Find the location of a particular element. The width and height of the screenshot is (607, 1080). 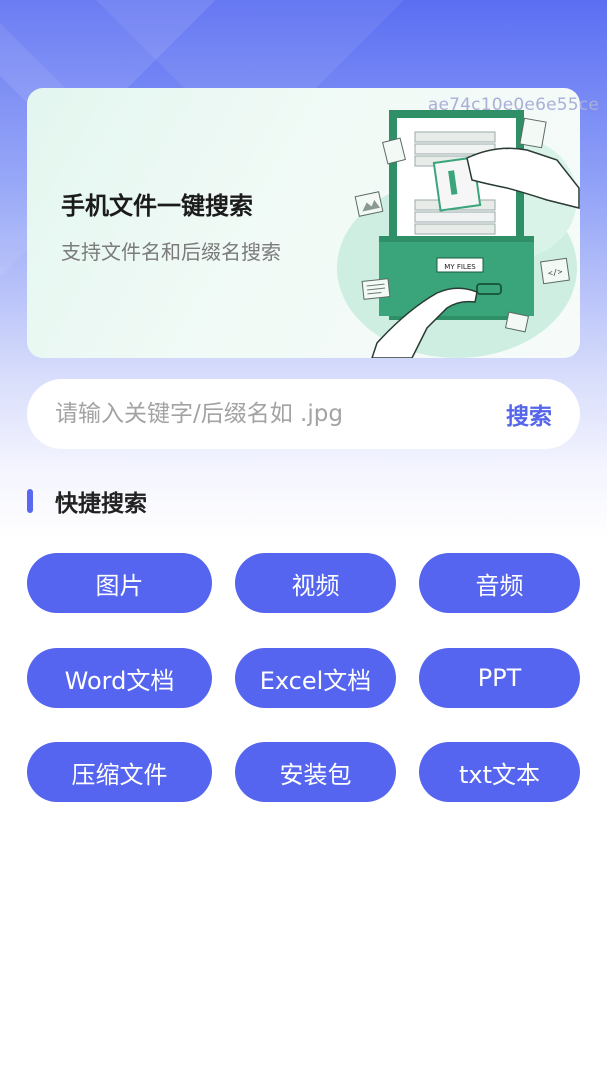

chip-label: 视频 is located at coordinates (315, 585).